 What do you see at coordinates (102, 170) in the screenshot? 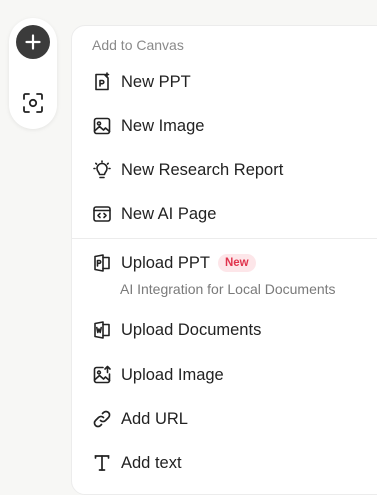
I see `lightbulb-icon` at bounding box center [102, 170].